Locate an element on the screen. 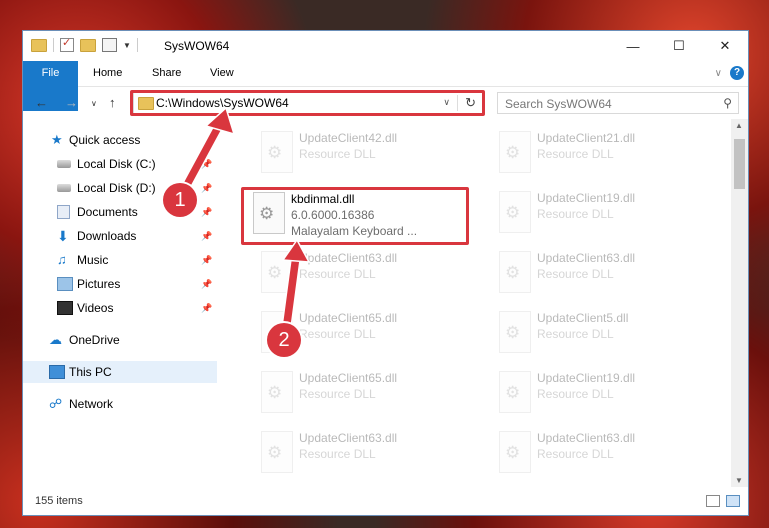  properties-check-icon is located at coordinates (67, 44).